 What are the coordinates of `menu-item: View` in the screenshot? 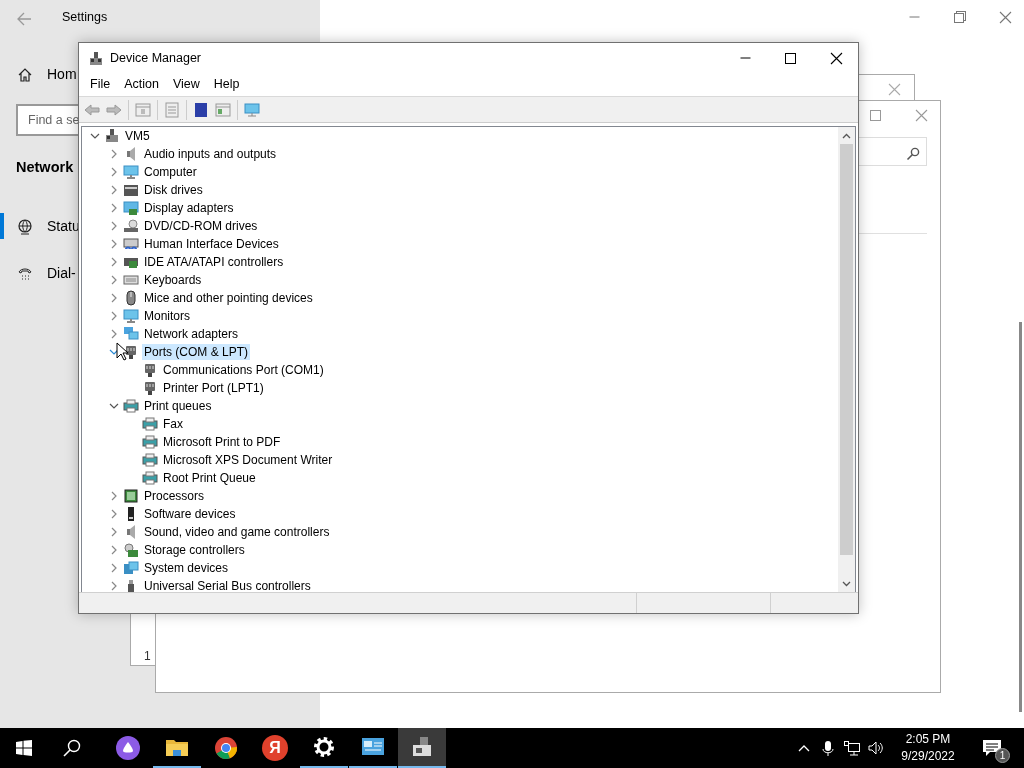 It's located at (186, 84).